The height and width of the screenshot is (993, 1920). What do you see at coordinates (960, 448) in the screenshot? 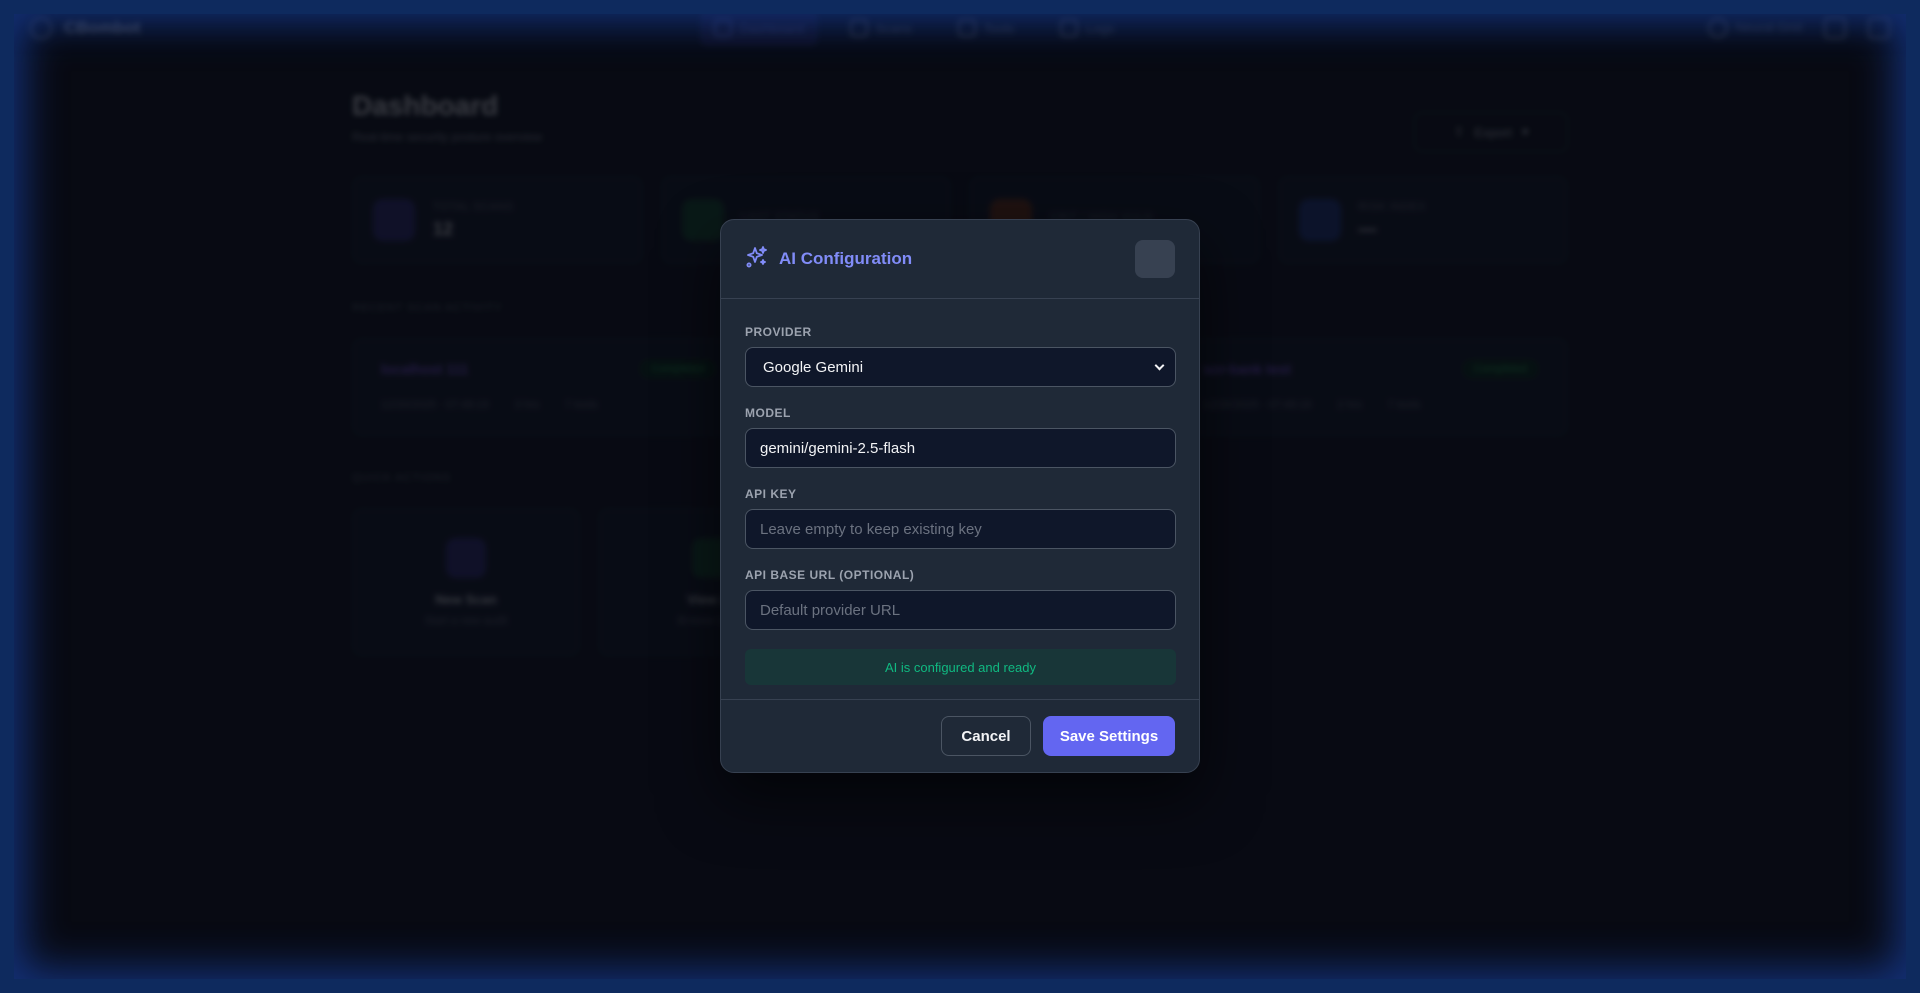
I see `model-input: gemini/gemini-2.5-flash` at bounding box center [960, 448].